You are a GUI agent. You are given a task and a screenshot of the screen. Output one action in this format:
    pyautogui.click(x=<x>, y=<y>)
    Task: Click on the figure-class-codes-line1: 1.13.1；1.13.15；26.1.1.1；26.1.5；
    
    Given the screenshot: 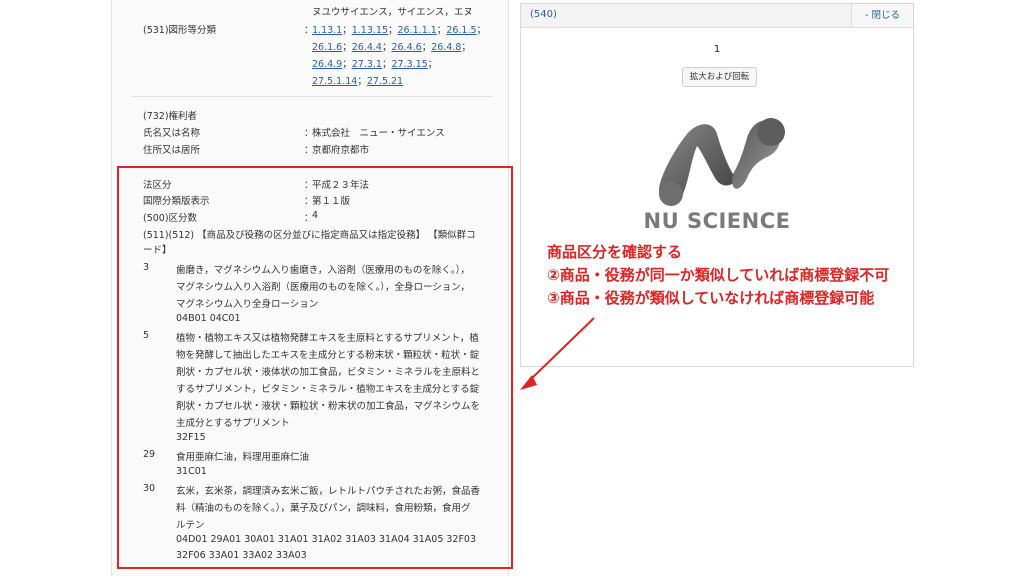 What is the action you would take?
    pyautogui.click(x=399, y=29)
    